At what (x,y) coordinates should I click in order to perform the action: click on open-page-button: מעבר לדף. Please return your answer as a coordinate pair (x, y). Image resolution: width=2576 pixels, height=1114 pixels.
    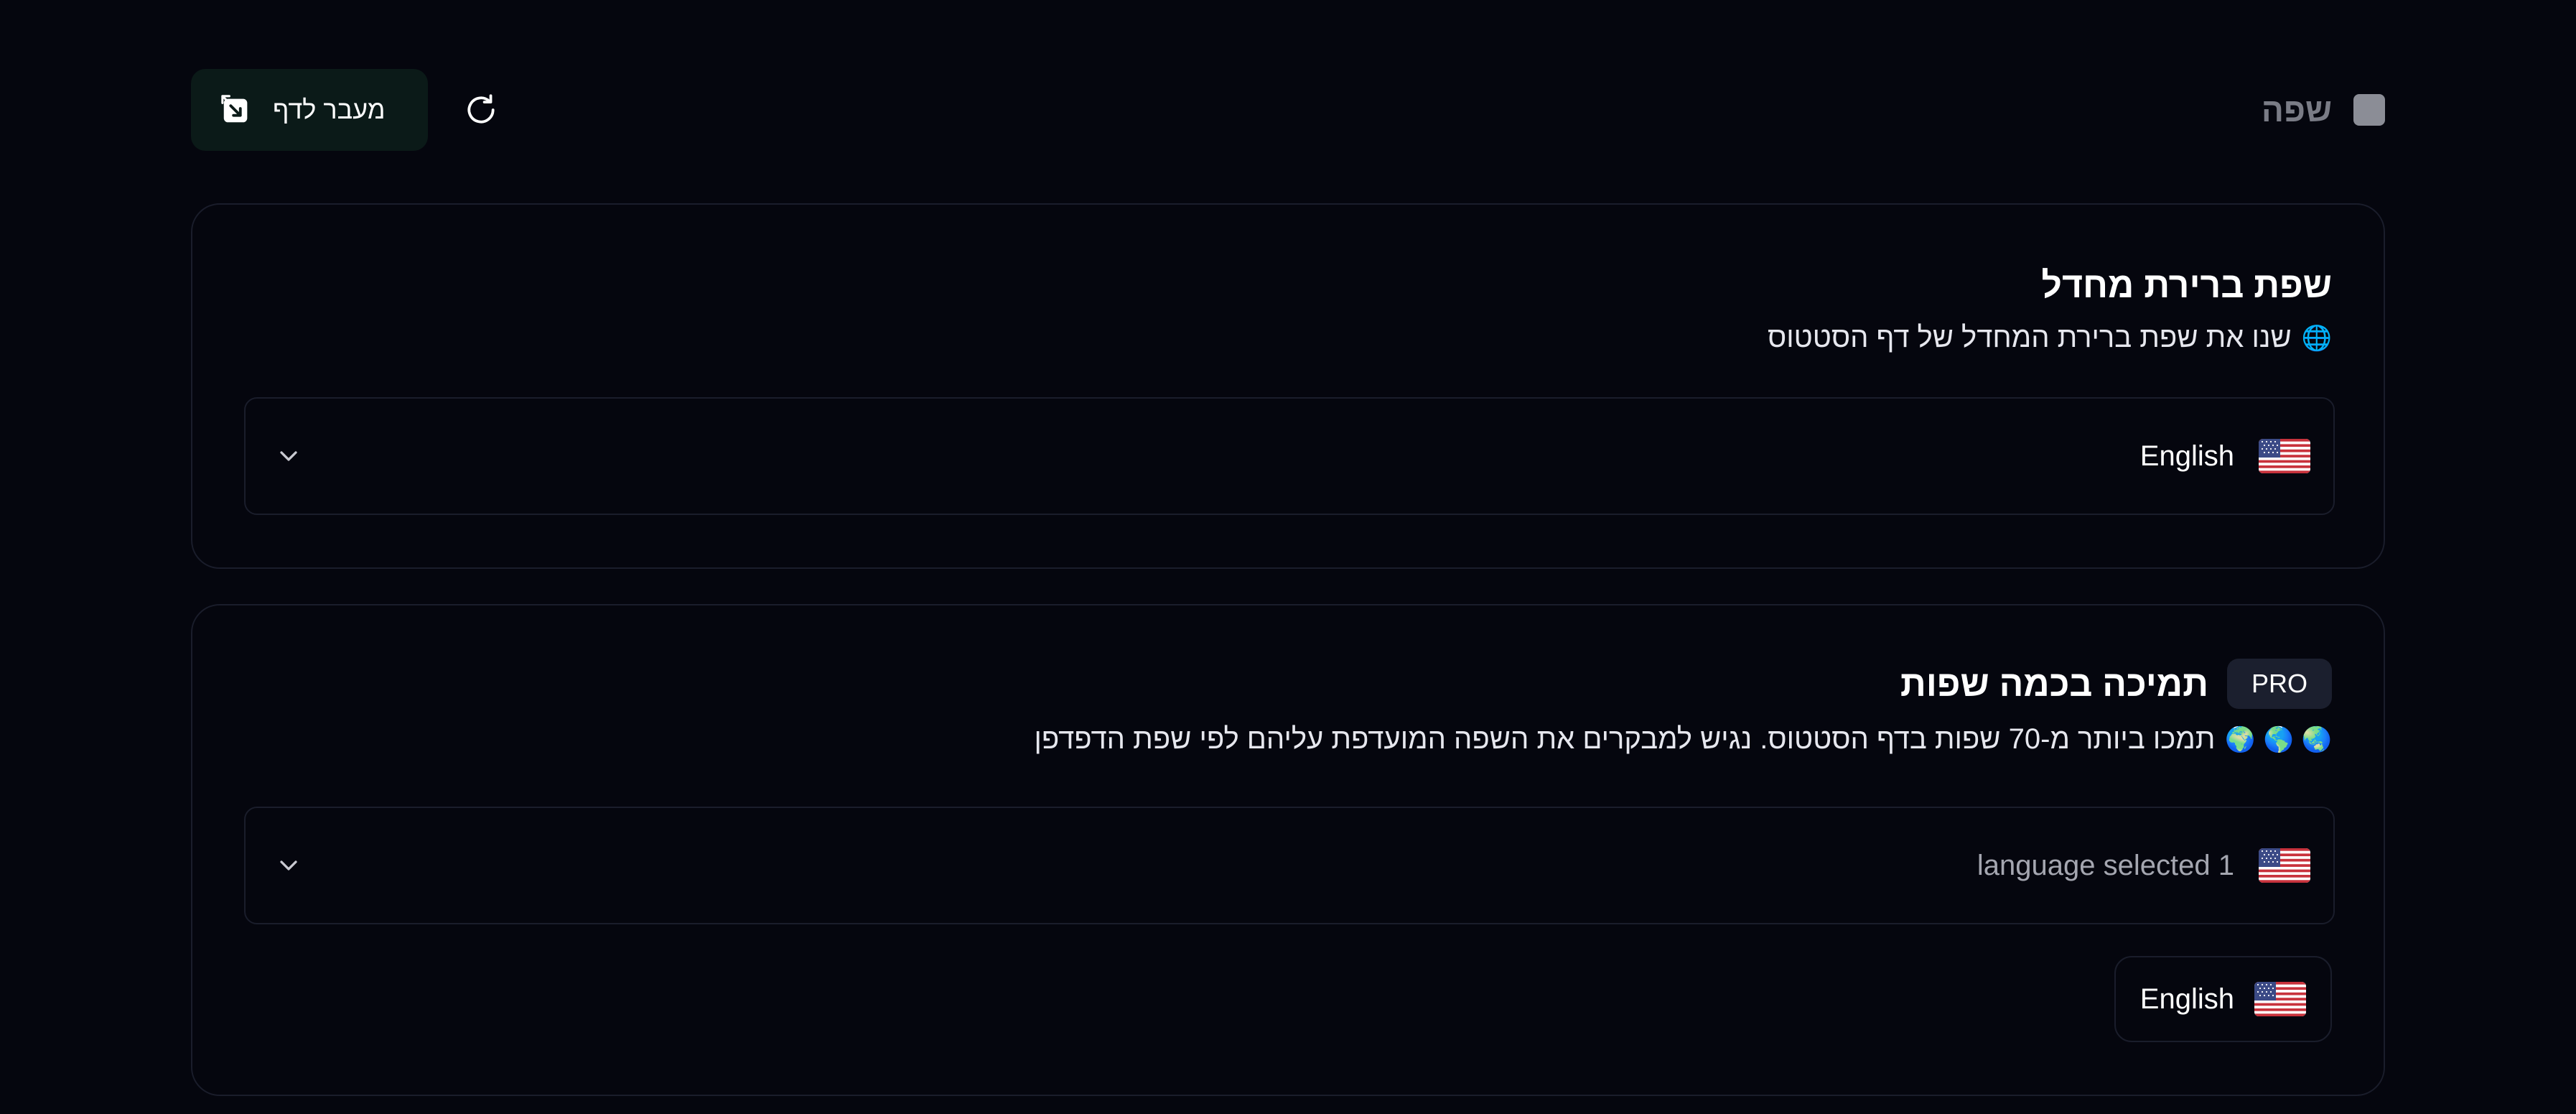
    Looking at the image, I should click on (309, 110).